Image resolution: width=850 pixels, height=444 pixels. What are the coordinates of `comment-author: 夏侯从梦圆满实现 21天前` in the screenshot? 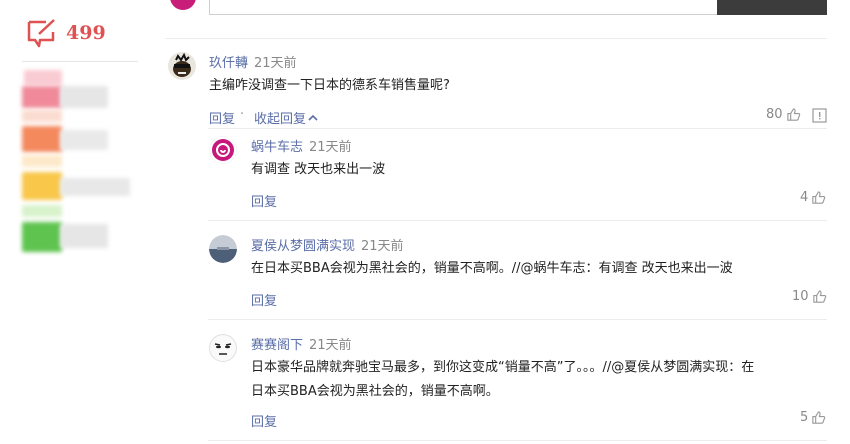 It's located at (327, 244).